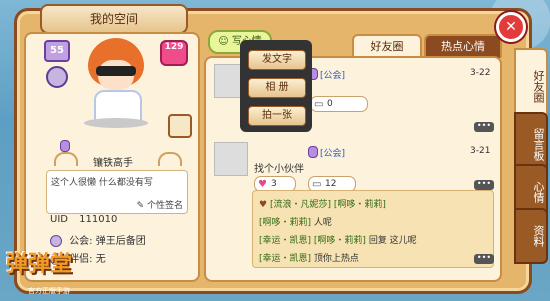 The width and height of the screenshot is (550, 301). What do you see at coordinates (57, 51) in the screenshot?
I see `level-badge: 55` at bounding box center [57, 51].